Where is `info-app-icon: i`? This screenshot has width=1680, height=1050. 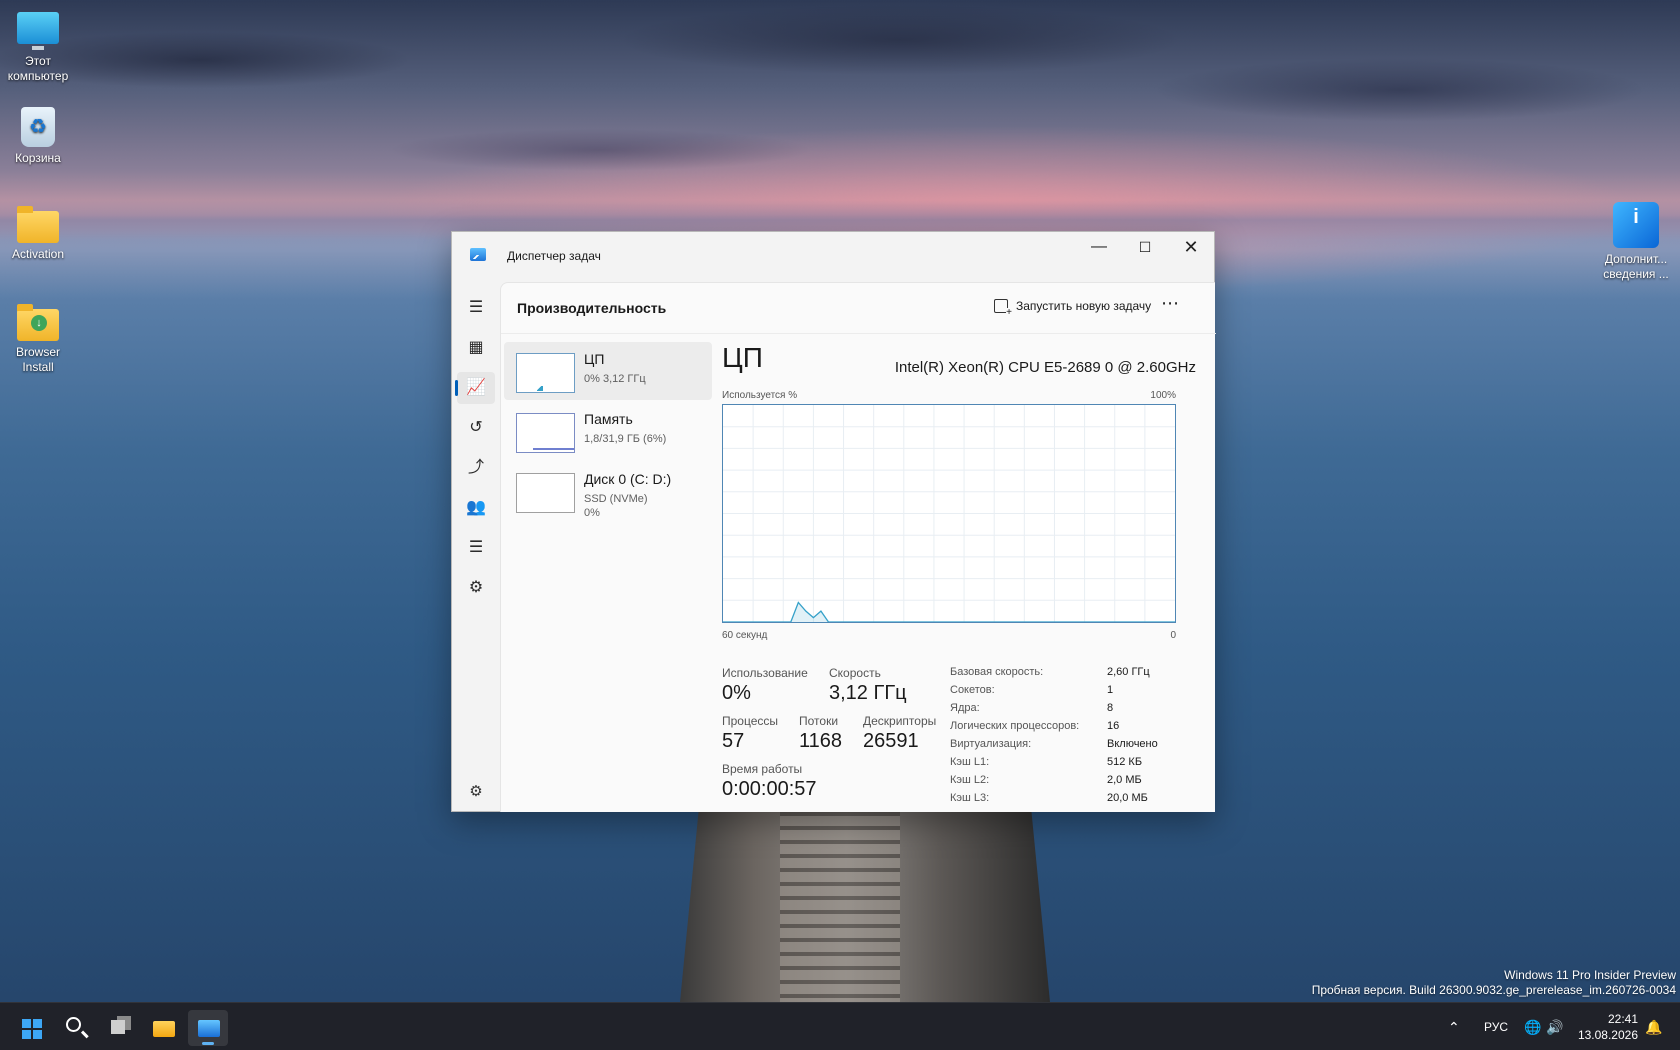 info-app-icon: i is located at coordinates (1636, 225).